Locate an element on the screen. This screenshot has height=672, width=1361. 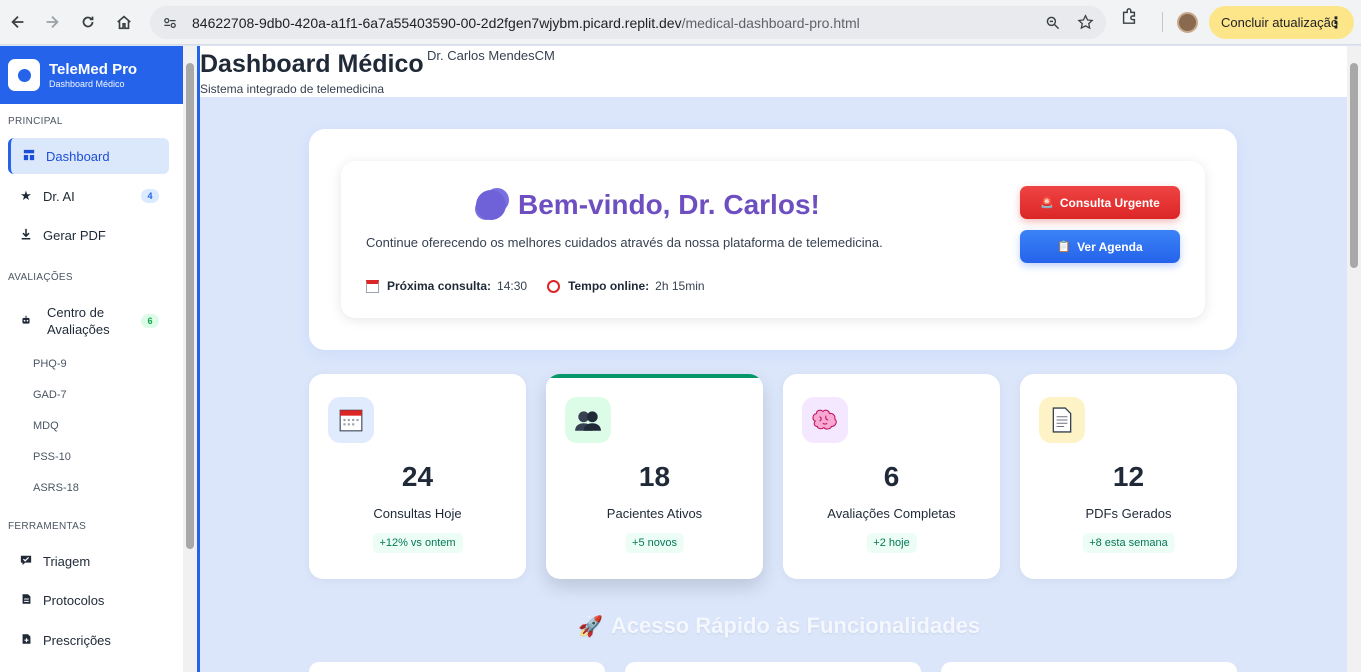
sidebar-item-dr-ai: ★ Dr. AI 4 is located at coordinates (88, 196).